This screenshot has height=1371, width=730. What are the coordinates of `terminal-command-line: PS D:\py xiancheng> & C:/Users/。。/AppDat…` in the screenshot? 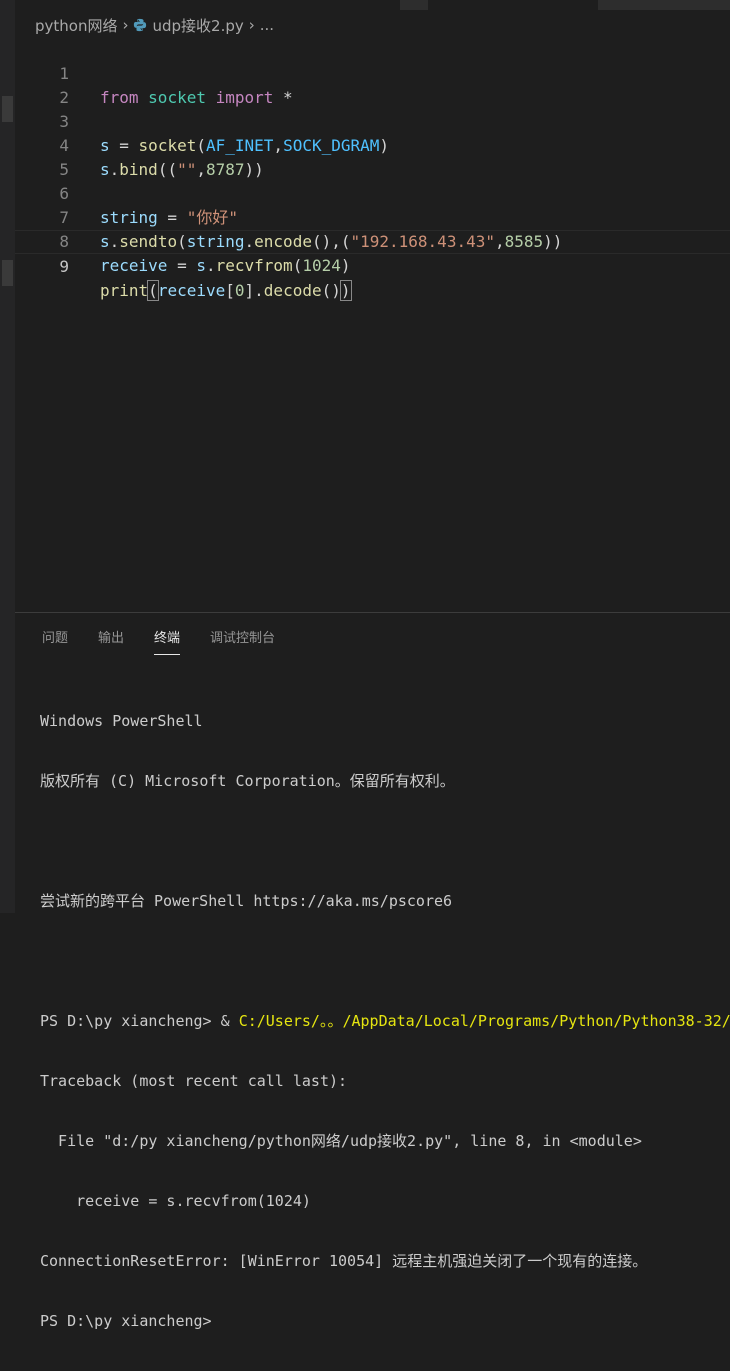 It's located at (385, 1021).